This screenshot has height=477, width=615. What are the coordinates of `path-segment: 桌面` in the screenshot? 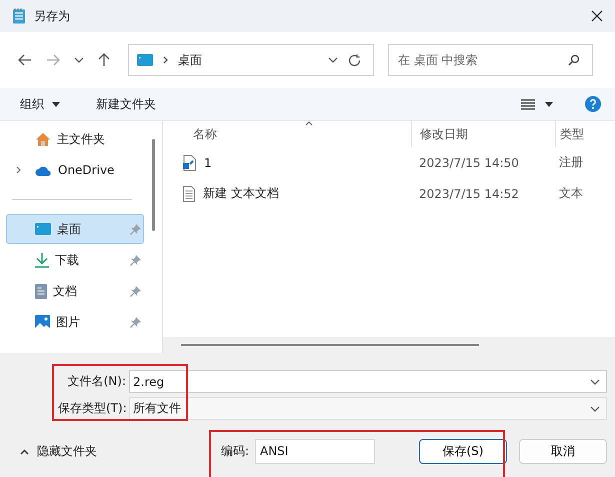 It's located at (190, 60).